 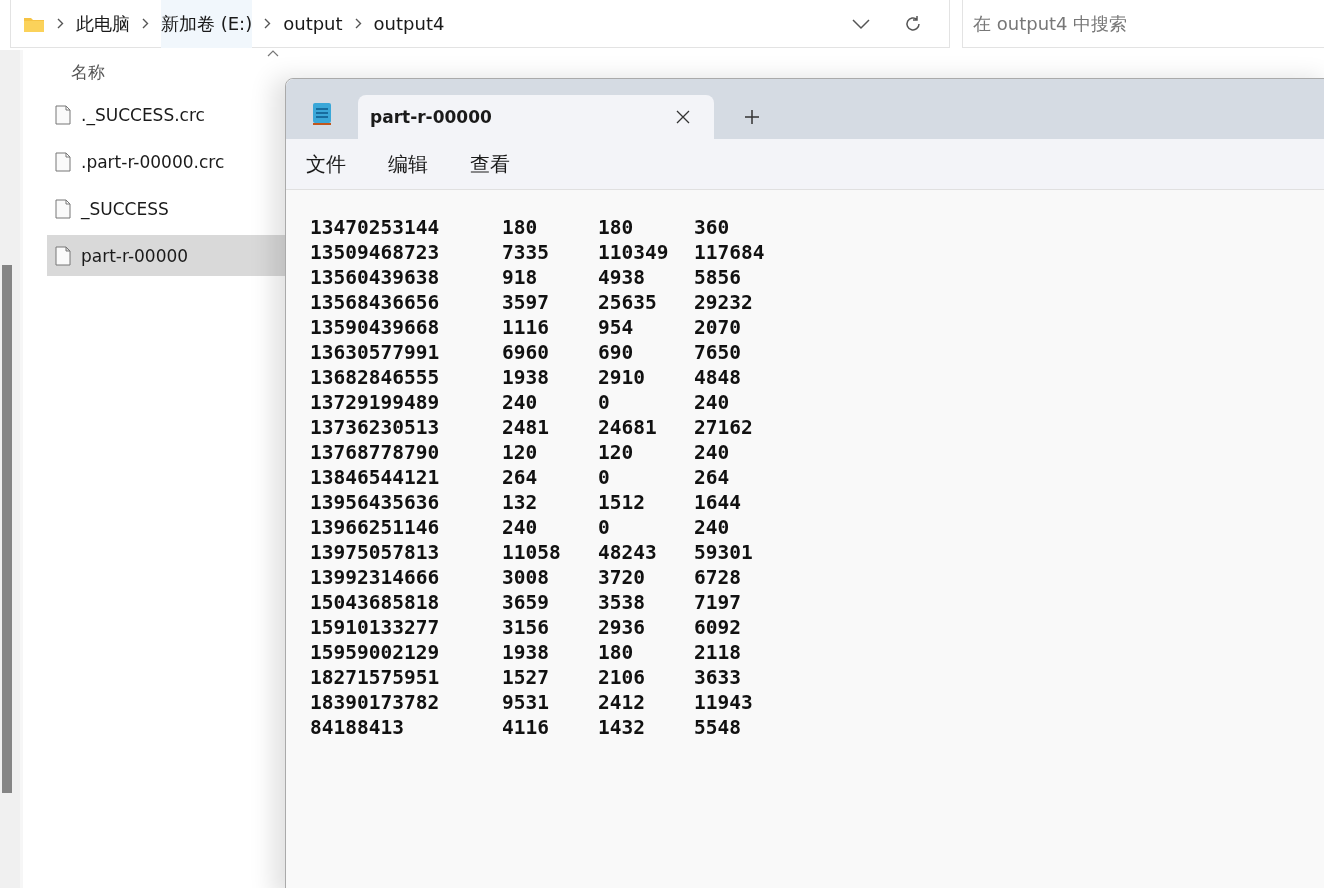 What do you see at coordinates (375, 227) in the screenshot?
I see `text-value: 13470253144` at bounding box center [375, 227].